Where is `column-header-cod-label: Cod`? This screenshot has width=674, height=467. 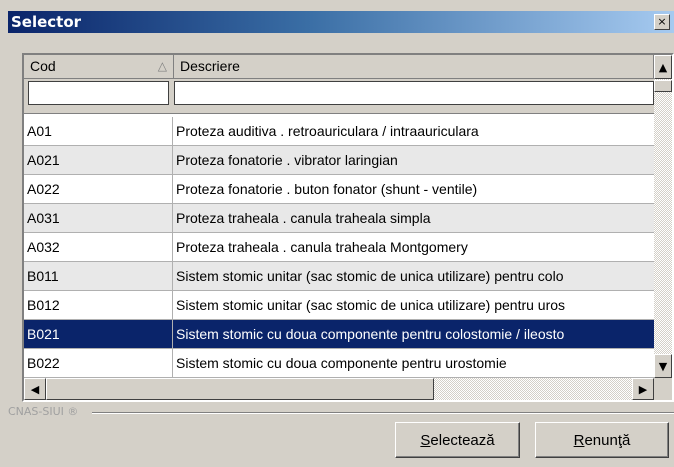
column-header-cod-label: Cod is located at coordinates (43, 66).